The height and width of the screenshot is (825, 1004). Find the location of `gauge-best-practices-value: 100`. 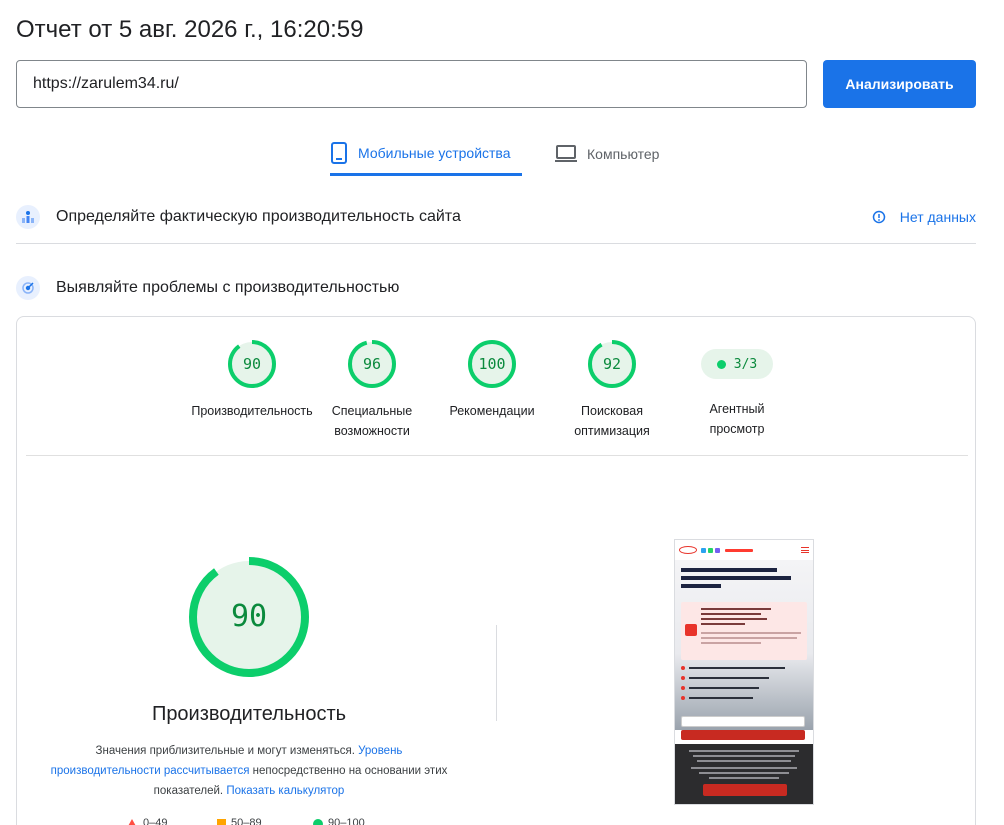

gauge-best-practices-value: 100 is located at coordinates (492, 364).